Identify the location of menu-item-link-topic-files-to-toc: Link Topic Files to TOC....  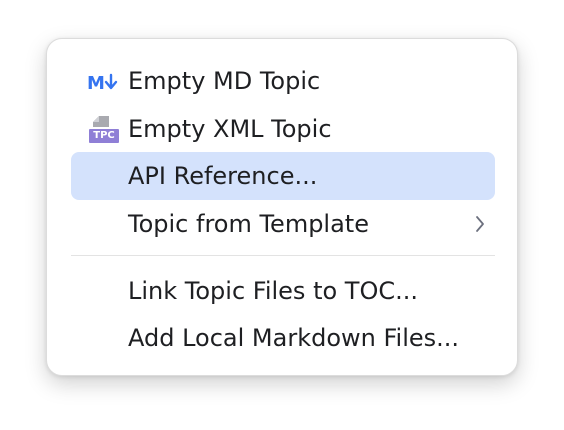
(283, 291).